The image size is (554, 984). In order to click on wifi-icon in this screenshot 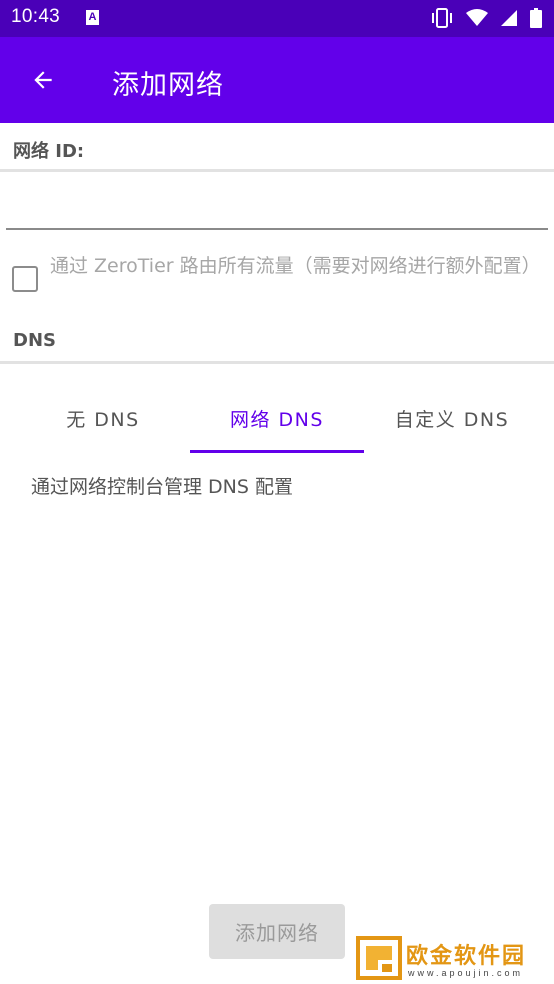, I will do `click(477, 17)`.